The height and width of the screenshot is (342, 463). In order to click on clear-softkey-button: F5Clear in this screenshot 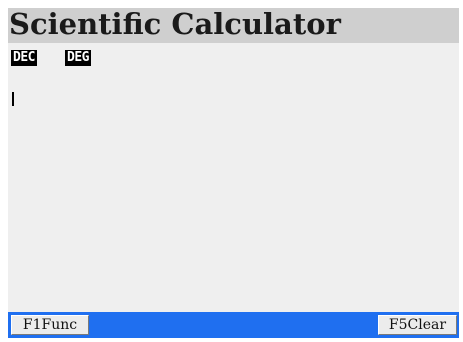, I will do `click(417, 325)`.